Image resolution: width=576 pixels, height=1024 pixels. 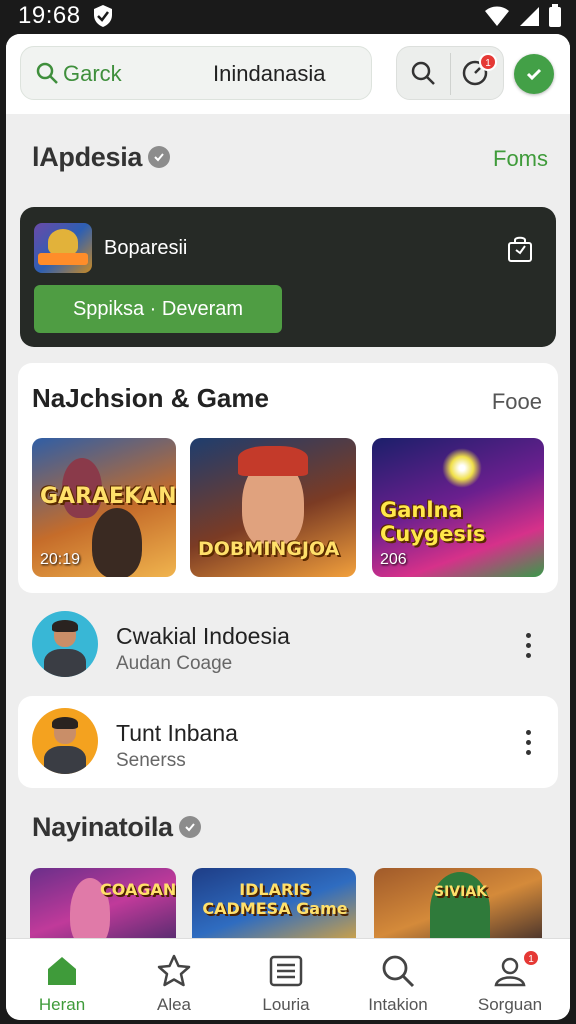 I want to click on search-input: Garck Inindanasia, so click(x=196, y=73).